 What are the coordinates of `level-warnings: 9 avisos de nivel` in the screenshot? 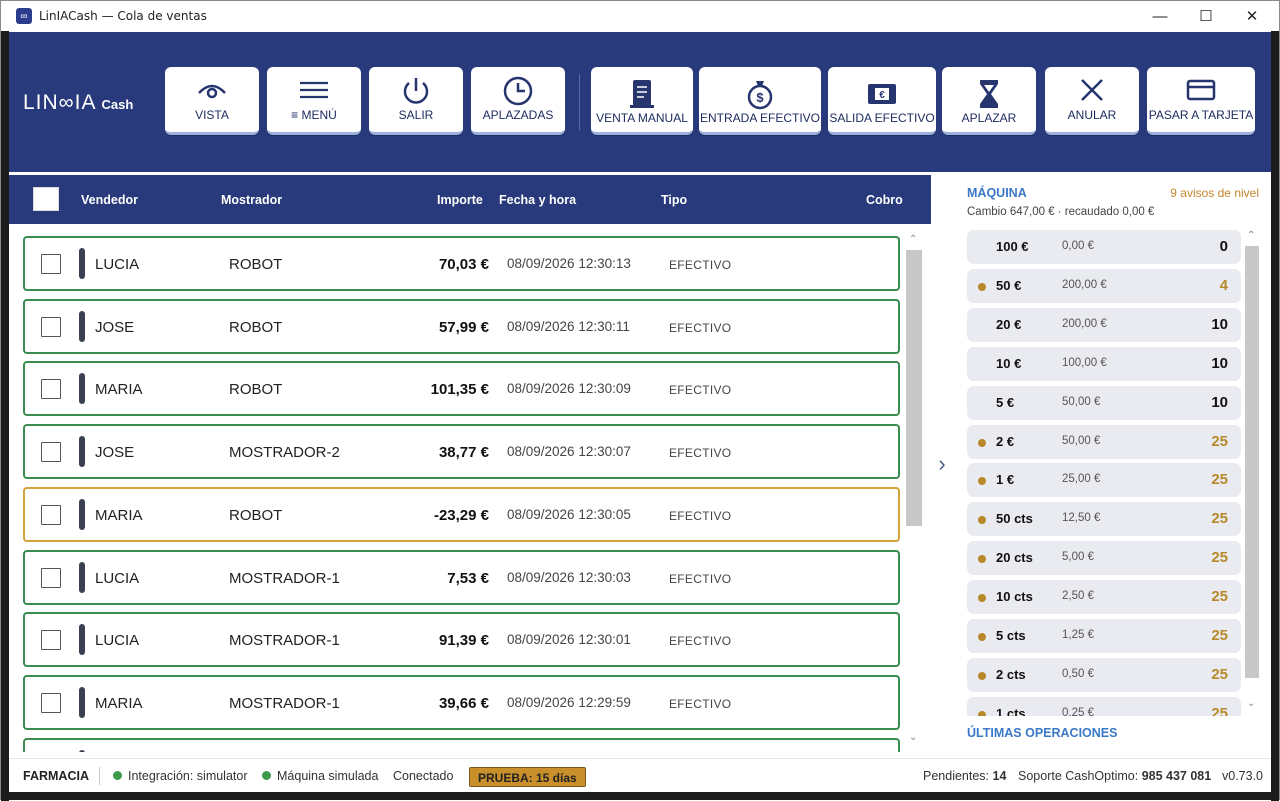 It's located at (1214, 193).